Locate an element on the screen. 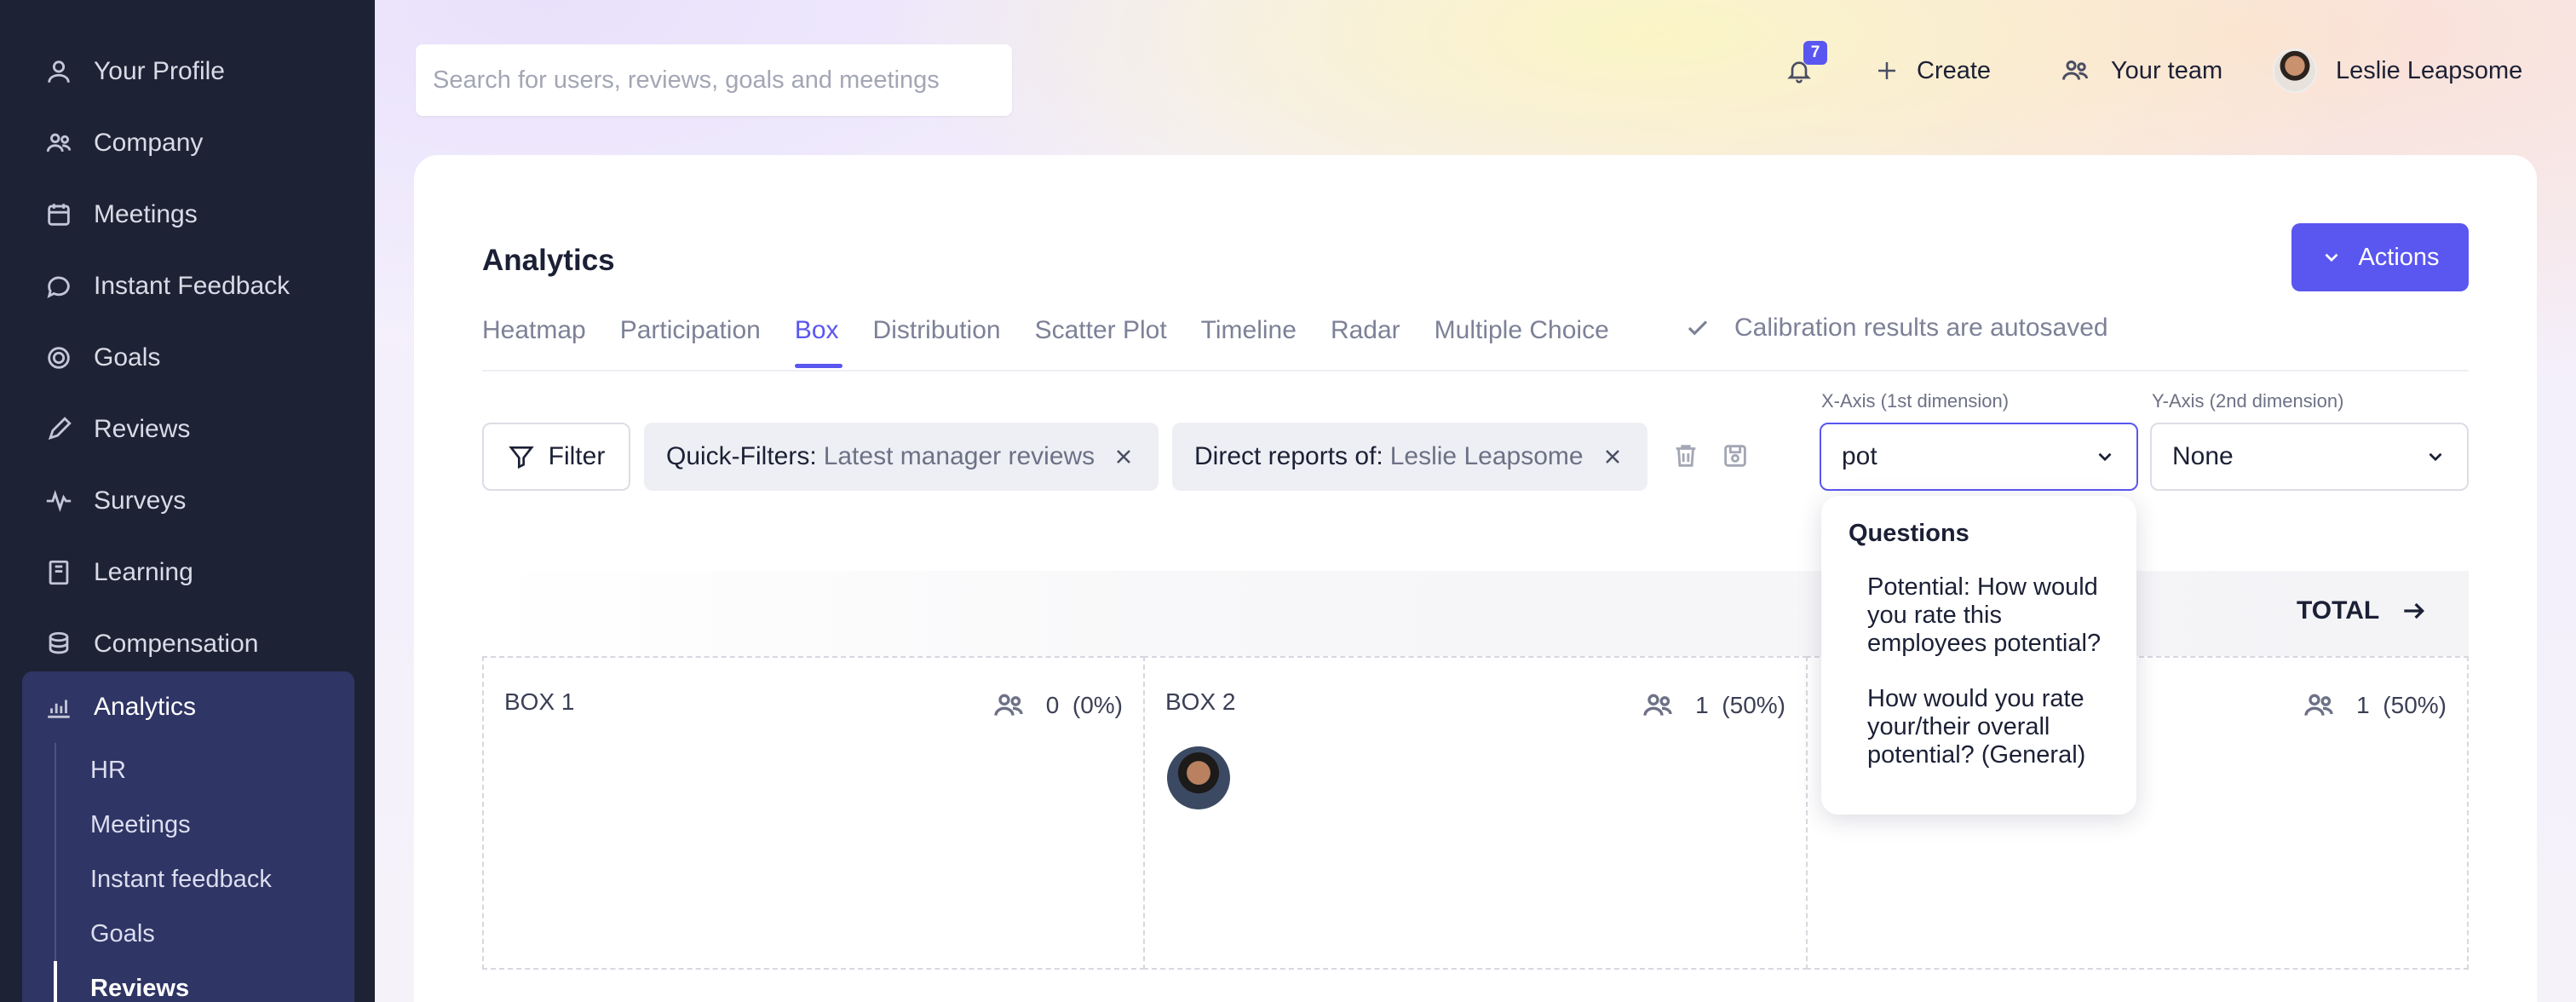 This screenshot has width=2576, height=1002. filter-chip-quick-filters: Quick-Filters: Latest manager reviews is located at coordinates (902, 457).